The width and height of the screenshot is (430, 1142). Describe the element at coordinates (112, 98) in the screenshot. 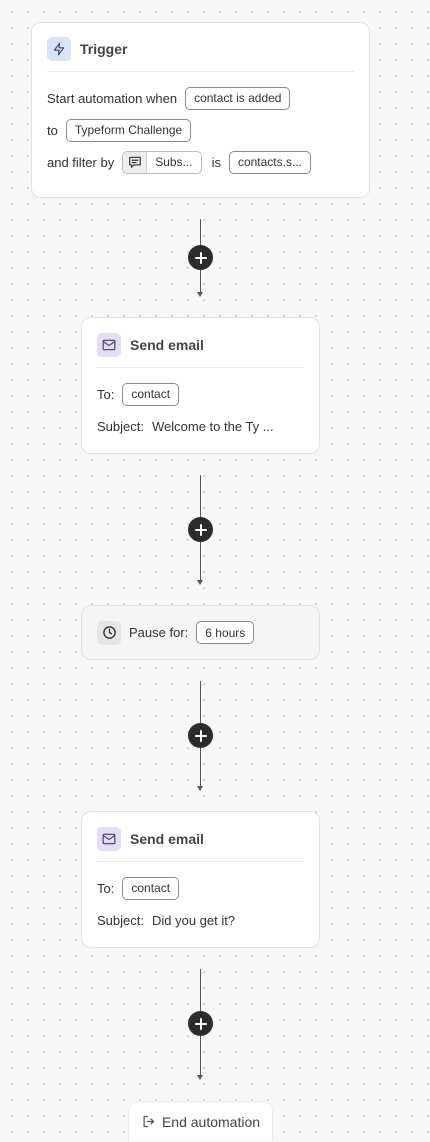

I see `trigger-when-label: Start automation when` at that location.